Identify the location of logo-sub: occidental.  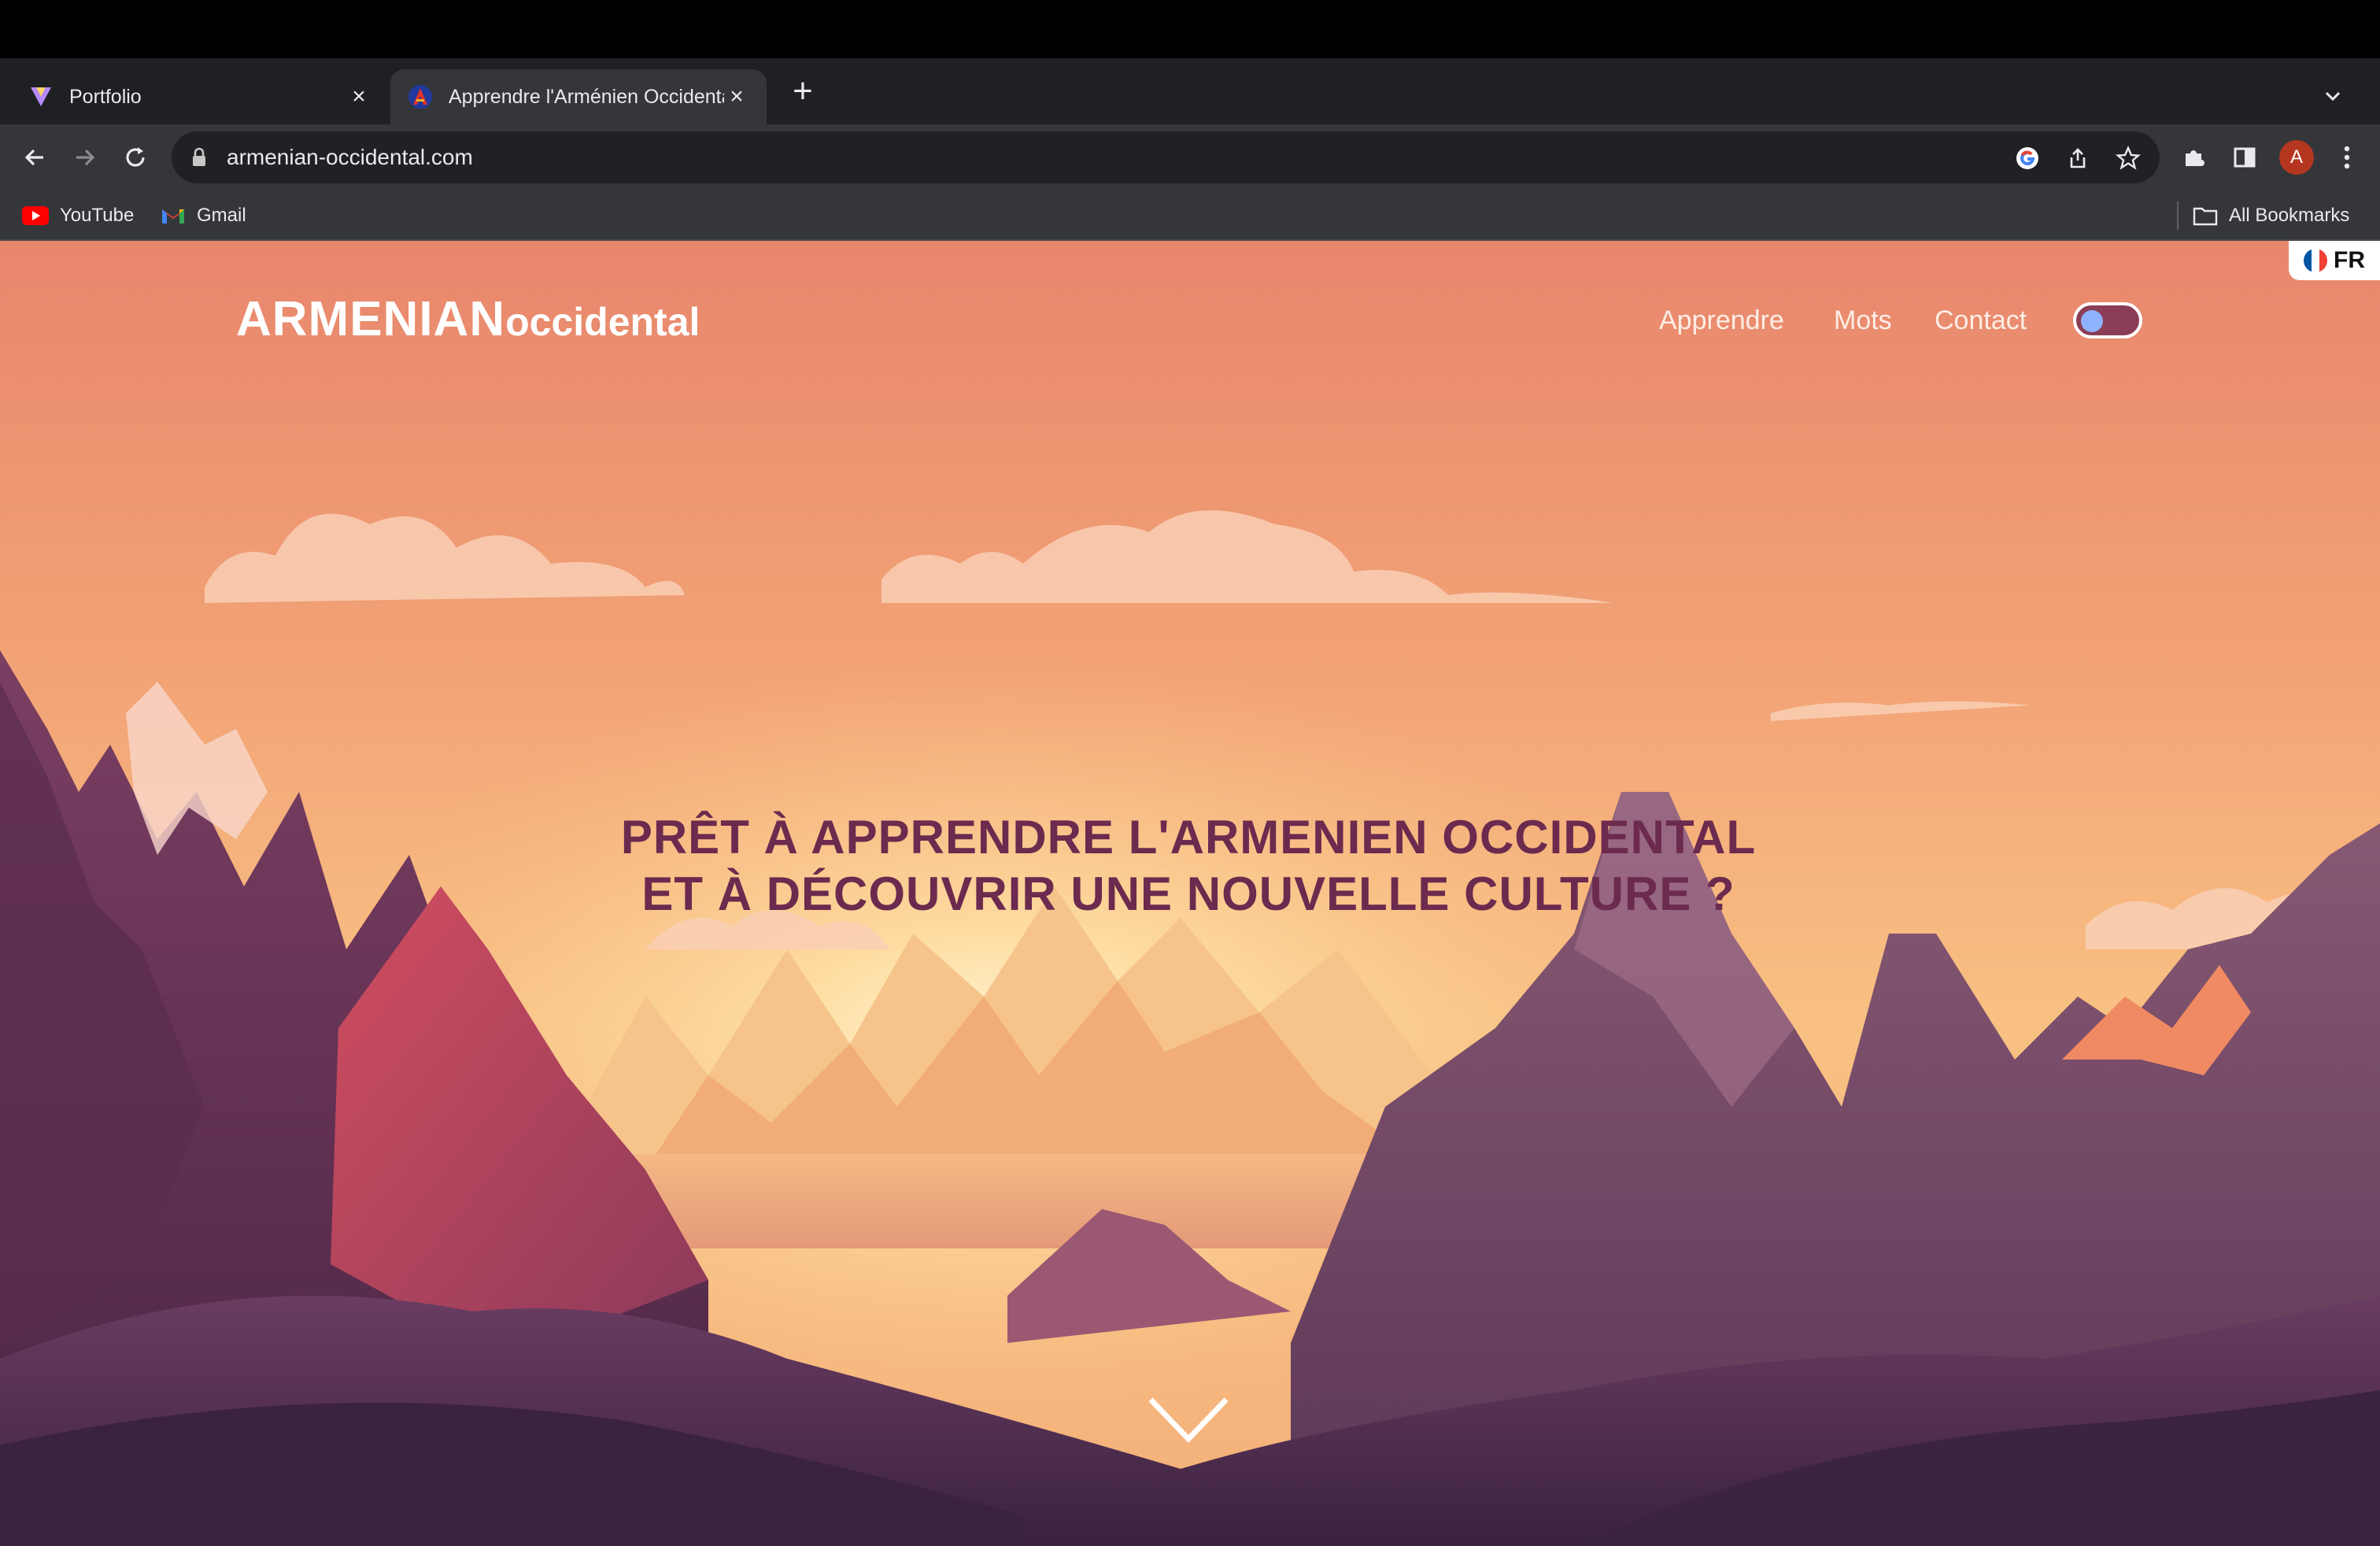
(602, 322).